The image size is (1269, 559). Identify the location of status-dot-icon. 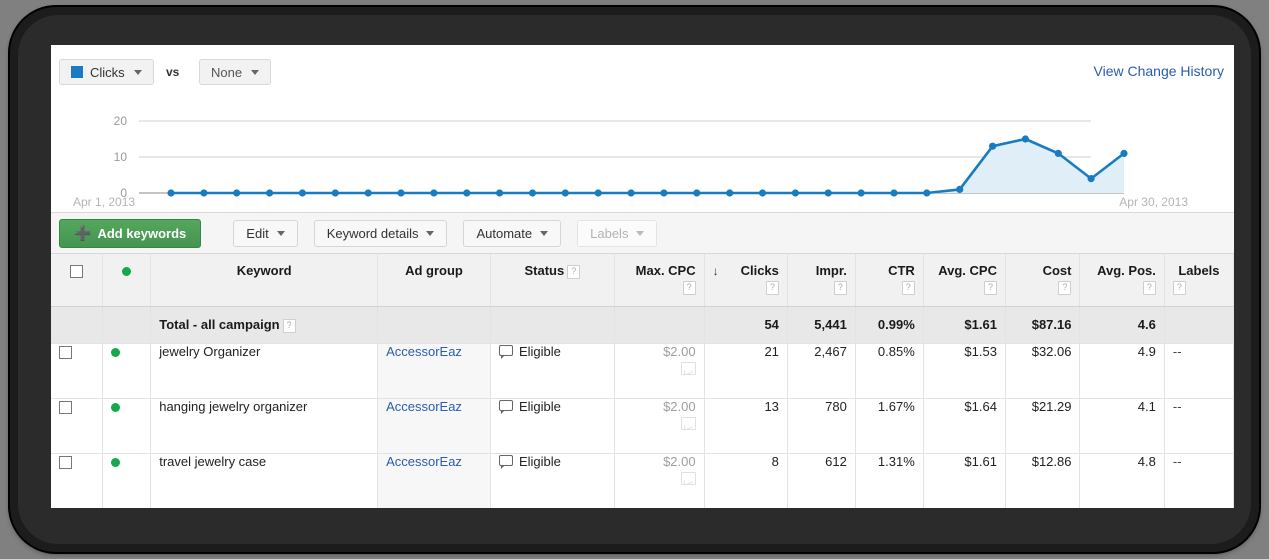
(115, 462).